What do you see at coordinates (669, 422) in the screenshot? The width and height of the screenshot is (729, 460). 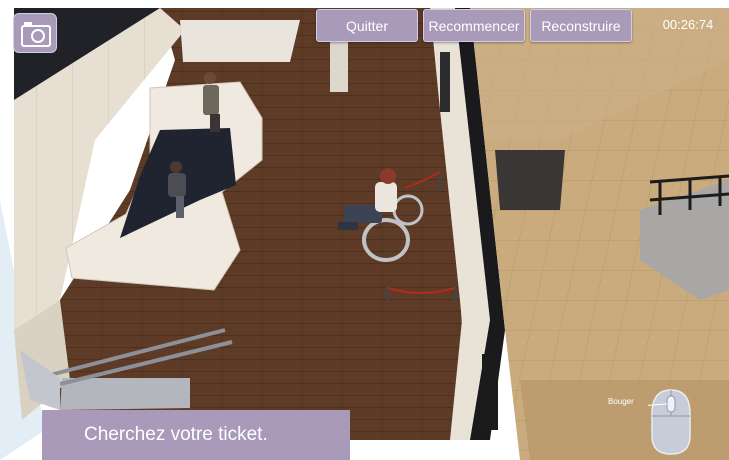 I see `mouse-icon` at bounding box center [669, 422].